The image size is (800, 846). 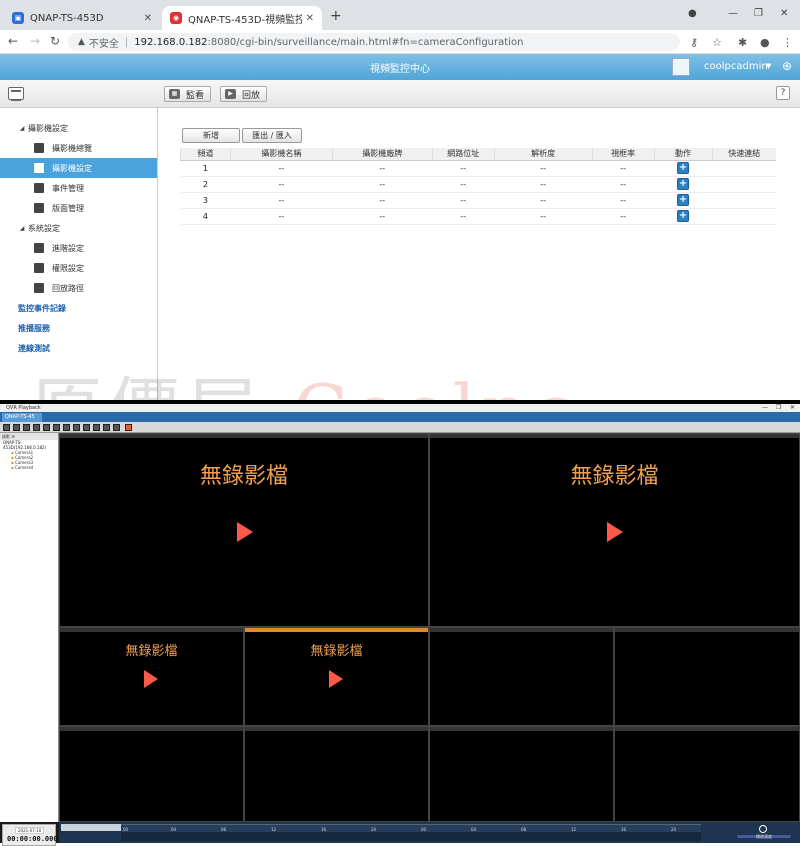 What do you see at coordinates (86, 427) in the screenshot?
I see `sequence-icon` at bounding box center [86, 427].